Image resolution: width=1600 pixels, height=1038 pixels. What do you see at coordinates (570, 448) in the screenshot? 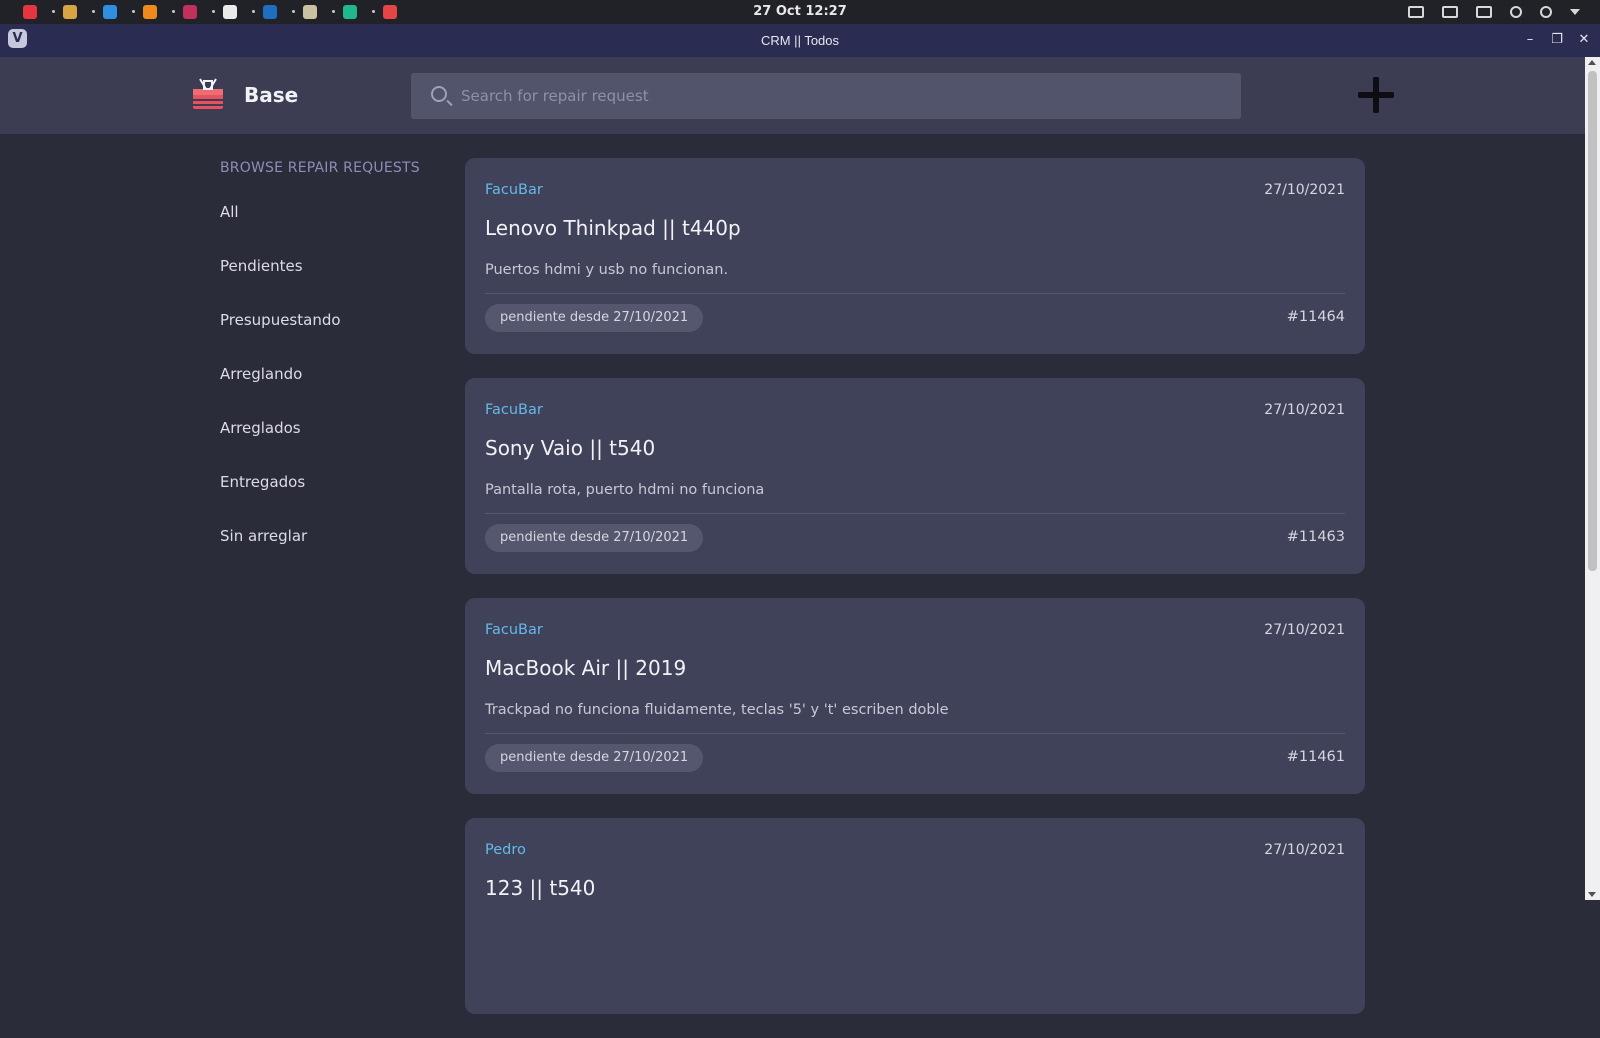
I see `request-title: Sony Vaio || t540` at bounding box center [570, 448].